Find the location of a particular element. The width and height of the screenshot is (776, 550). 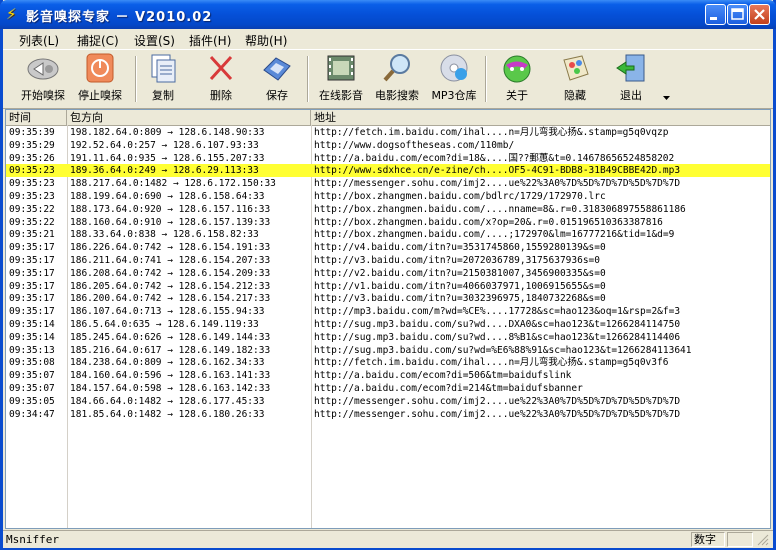

resize-grip-icon is located at coordinates (763, 540).